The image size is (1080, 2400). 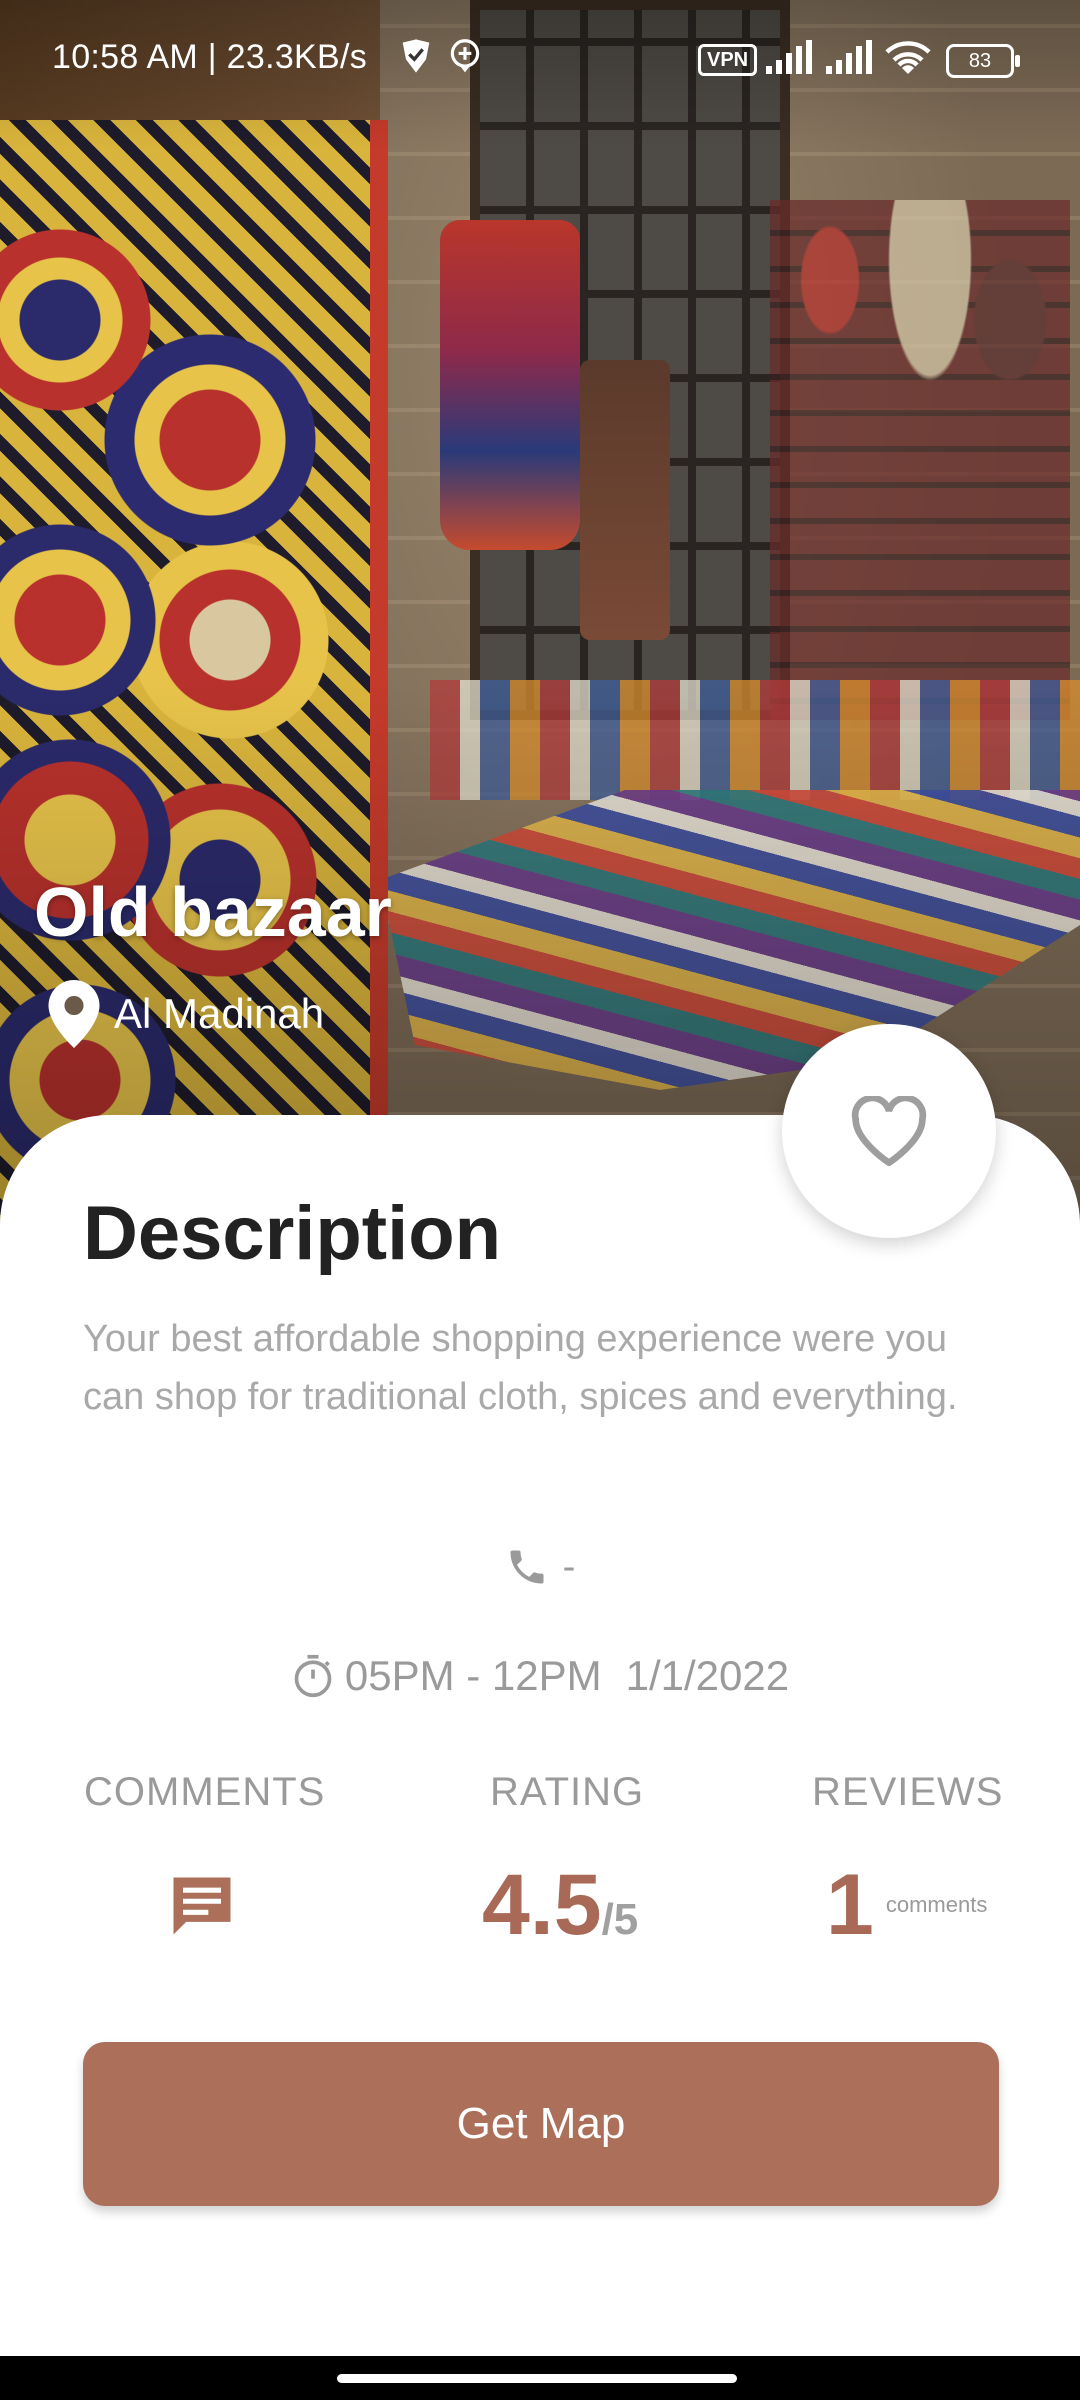 What do you see at coordinates (936, 1904) in the screenshot?
I see `reviews-unit: comments` at bounding box center [936, 1904].